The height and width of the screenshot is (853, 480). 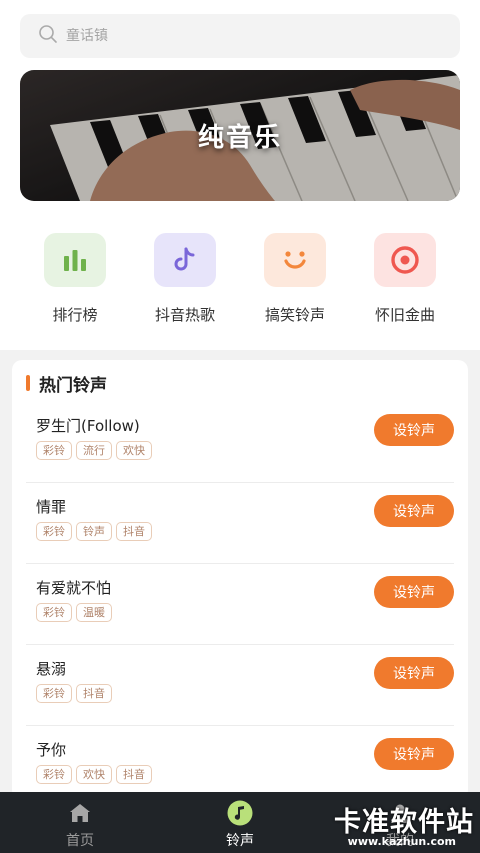 I want to click on song-row: 罗生门(Follow) 彩铃 流行 欢快 设铃声, so click(x=240, y=442).